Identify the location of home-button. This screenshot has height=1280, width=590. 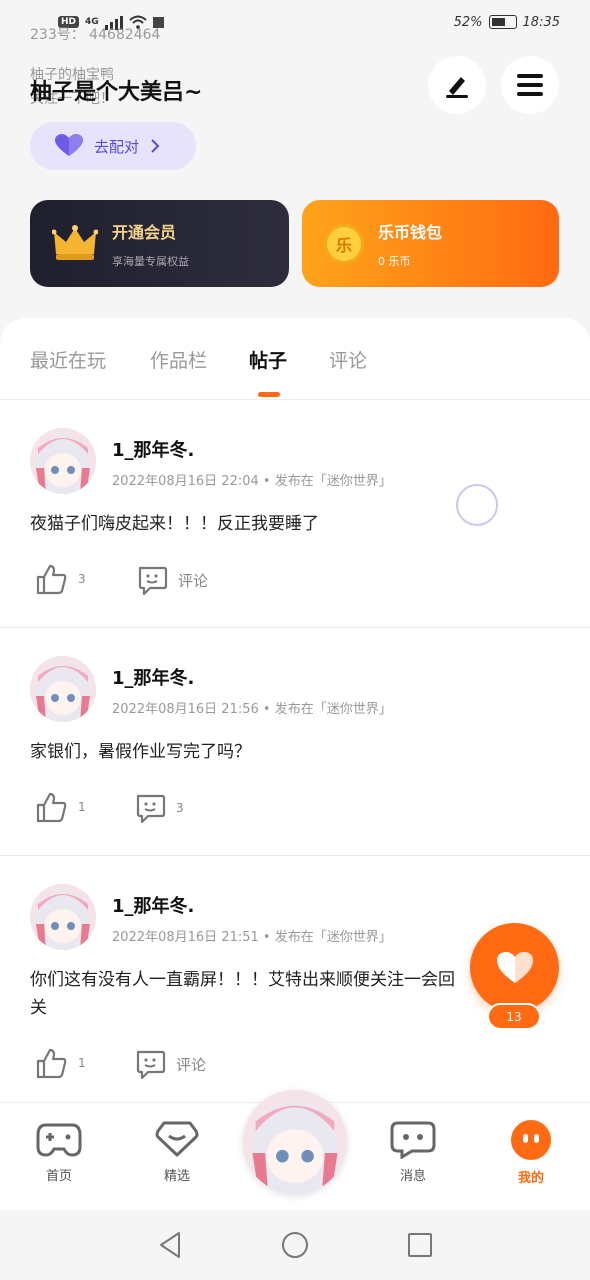
(295, 1245).